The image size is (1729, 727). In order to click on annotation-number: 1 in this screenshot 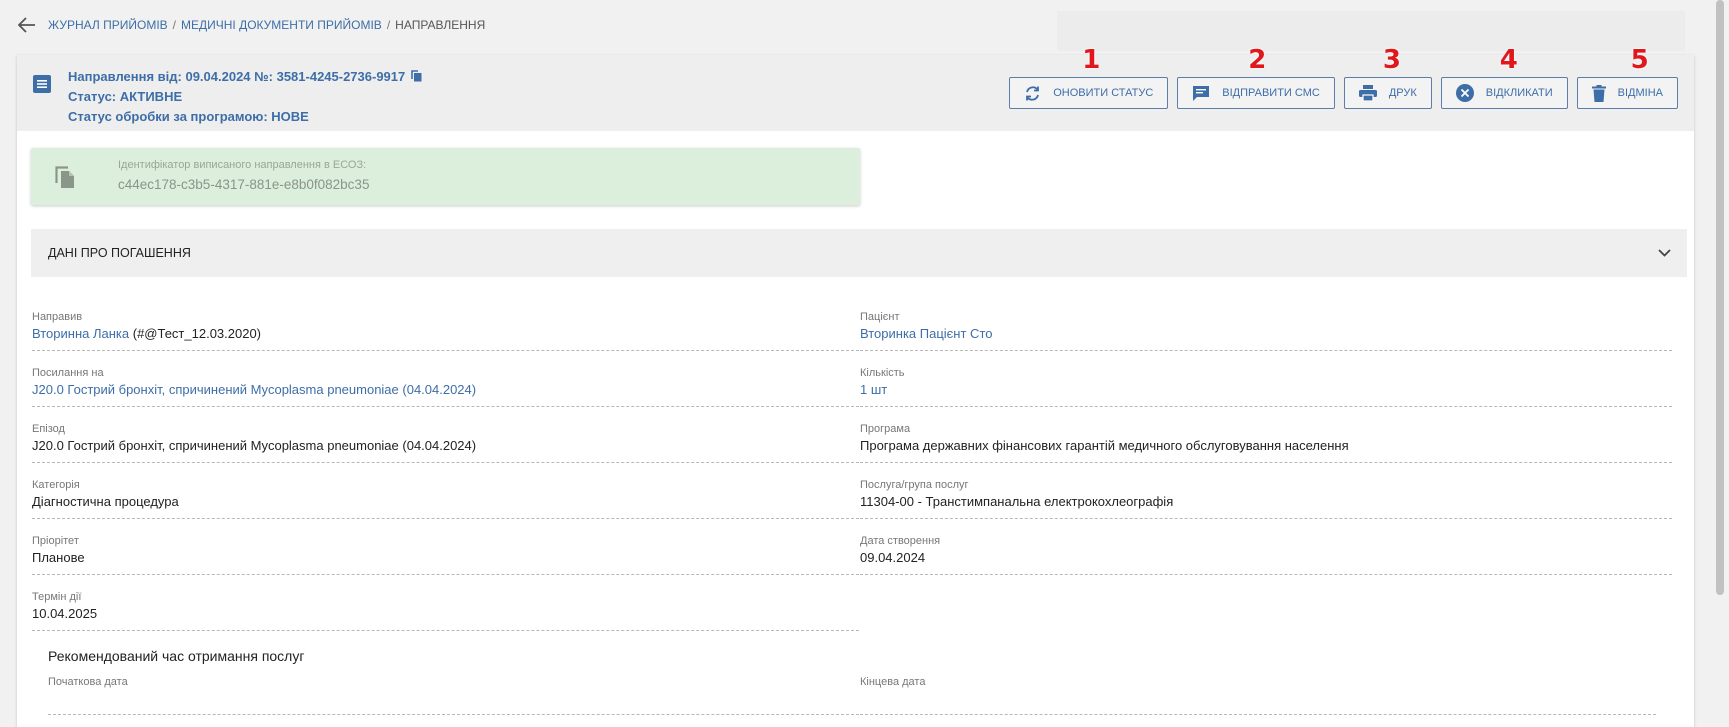, I will do `click(1091, 60)`.